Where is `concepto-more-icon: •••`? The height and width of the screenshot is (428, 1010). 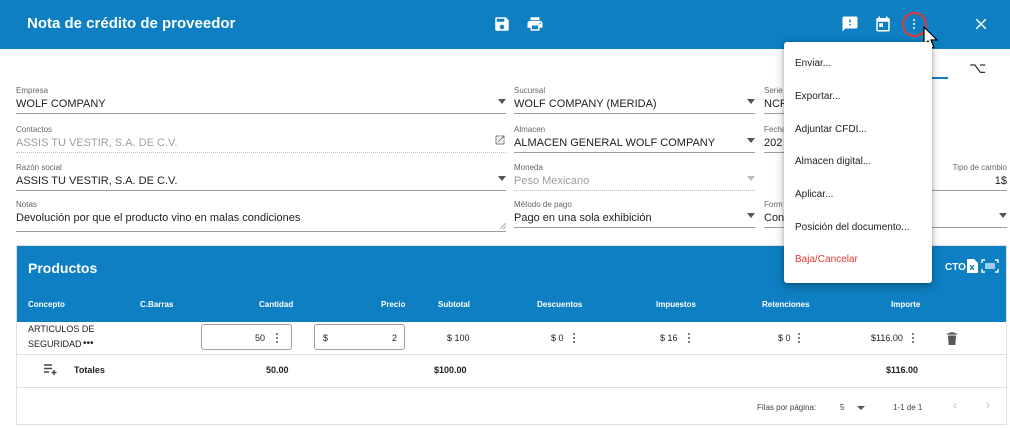
concepto-more-icon: ••• is located at coordinates (88, 343).